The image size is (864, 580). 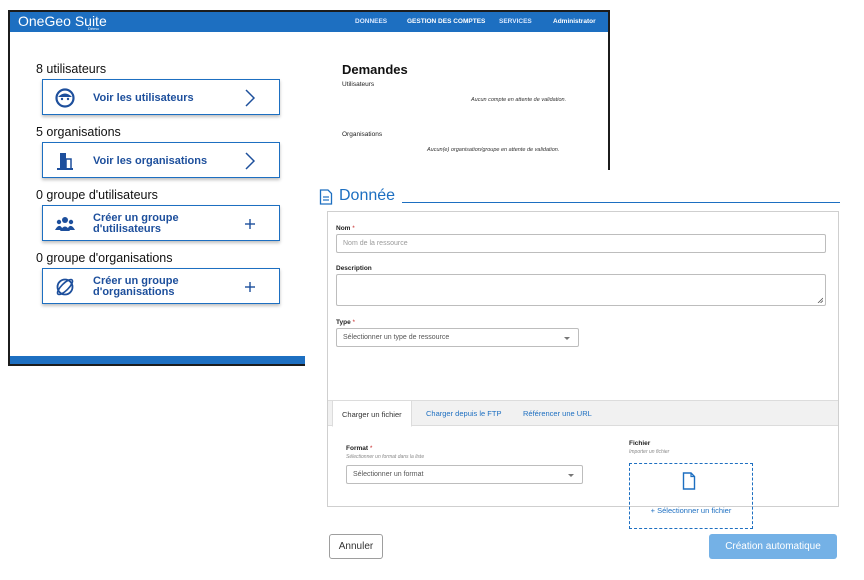 What do you see at coordinates (457, 337) in the screenshot?
I see `type-select: Sélectionner un type de ressource` at bounding box center [457, 337].